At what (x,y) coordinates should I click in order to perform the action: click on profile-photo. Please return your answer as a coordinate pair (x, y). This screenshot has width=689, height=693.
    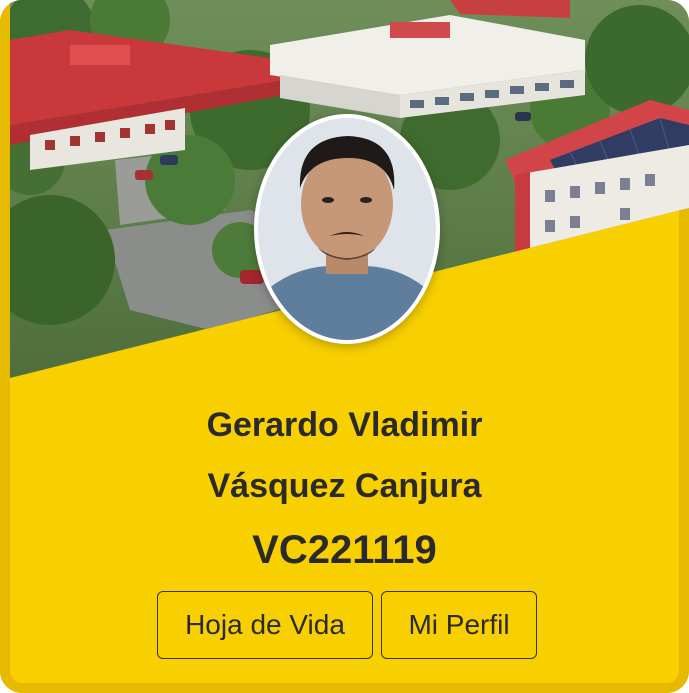
    Looking at the image, I should click on (347, 229).